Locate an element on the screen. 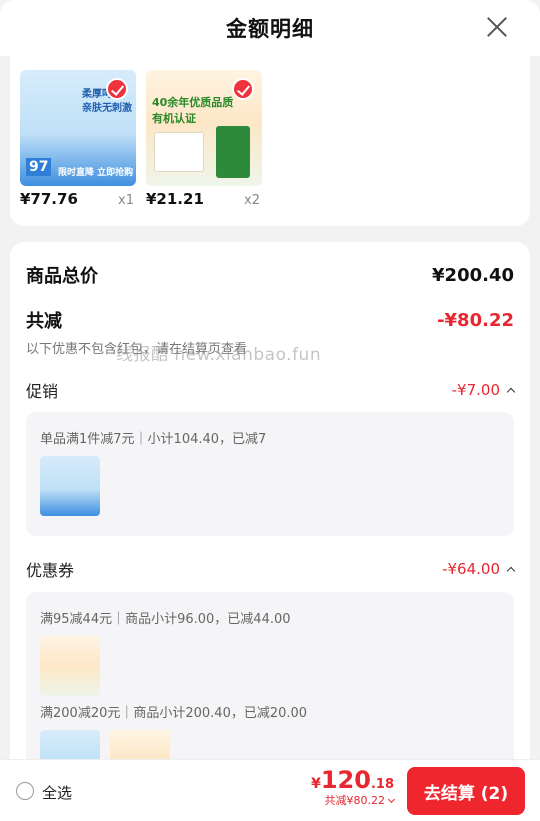 The image size is (540, 821). promotion-row: 促销 -¥7.00 is located at coordinates (271, 390).